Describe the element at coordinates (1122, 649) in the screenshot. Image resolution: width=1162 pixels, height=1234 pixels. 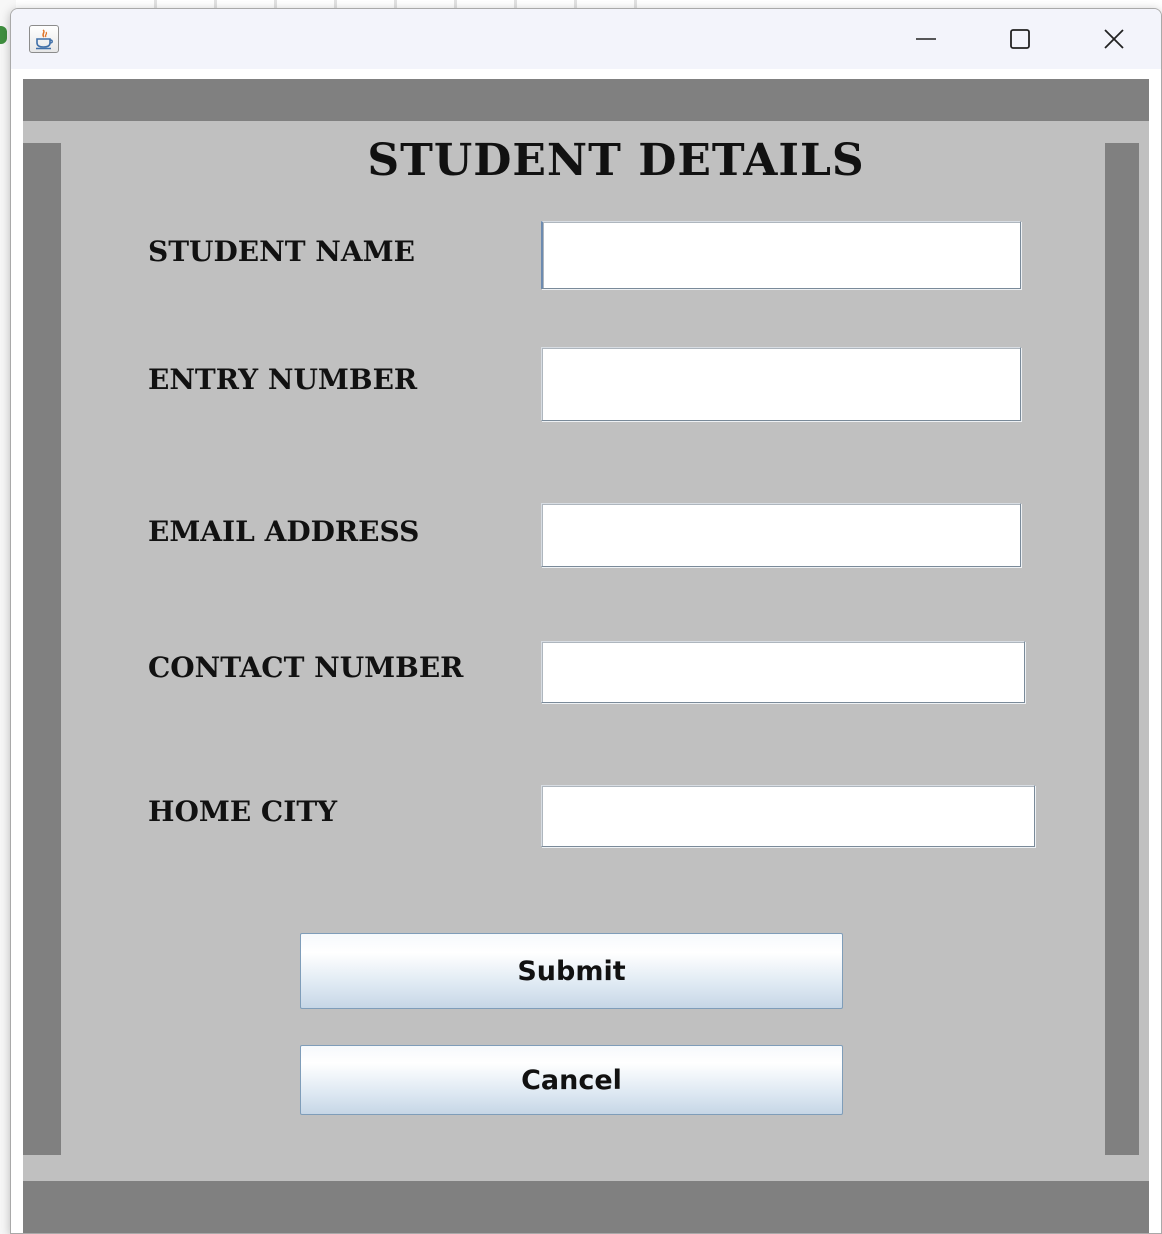
I see `right-border-bar` at that location.